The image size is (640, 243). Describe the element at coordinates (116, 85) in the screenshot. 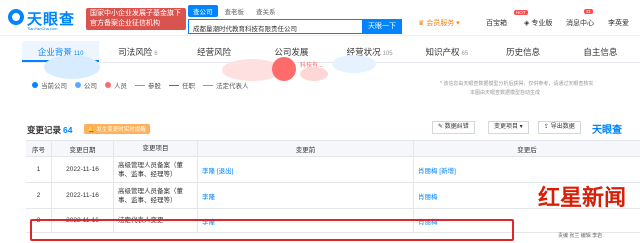

I see `legend-person: 人员` at that location.